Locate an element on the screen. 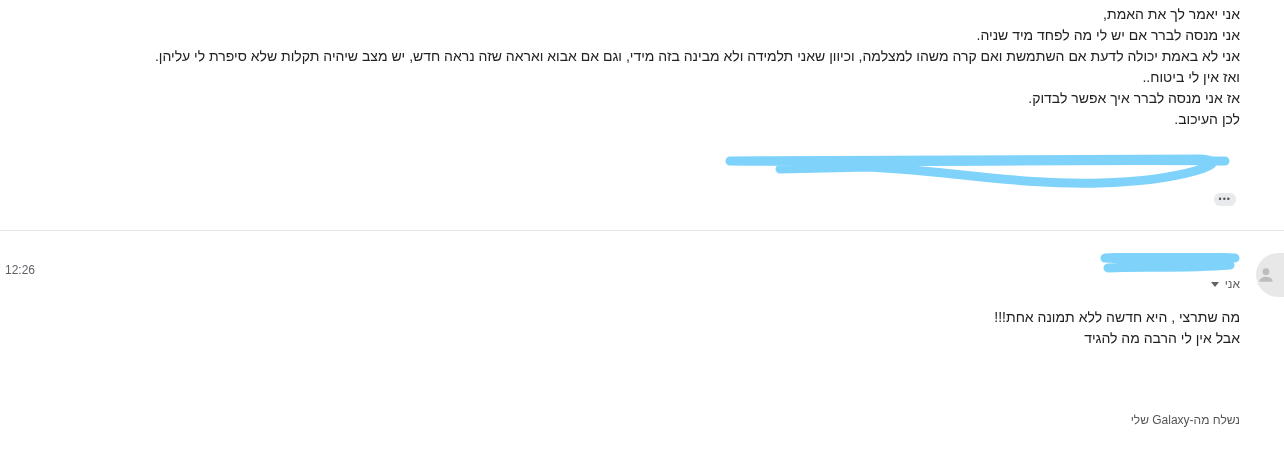 The image size is (1284, 462). message-text: אבל אין לי הרבה מה להגיד is located at coordinates (1161, 338).